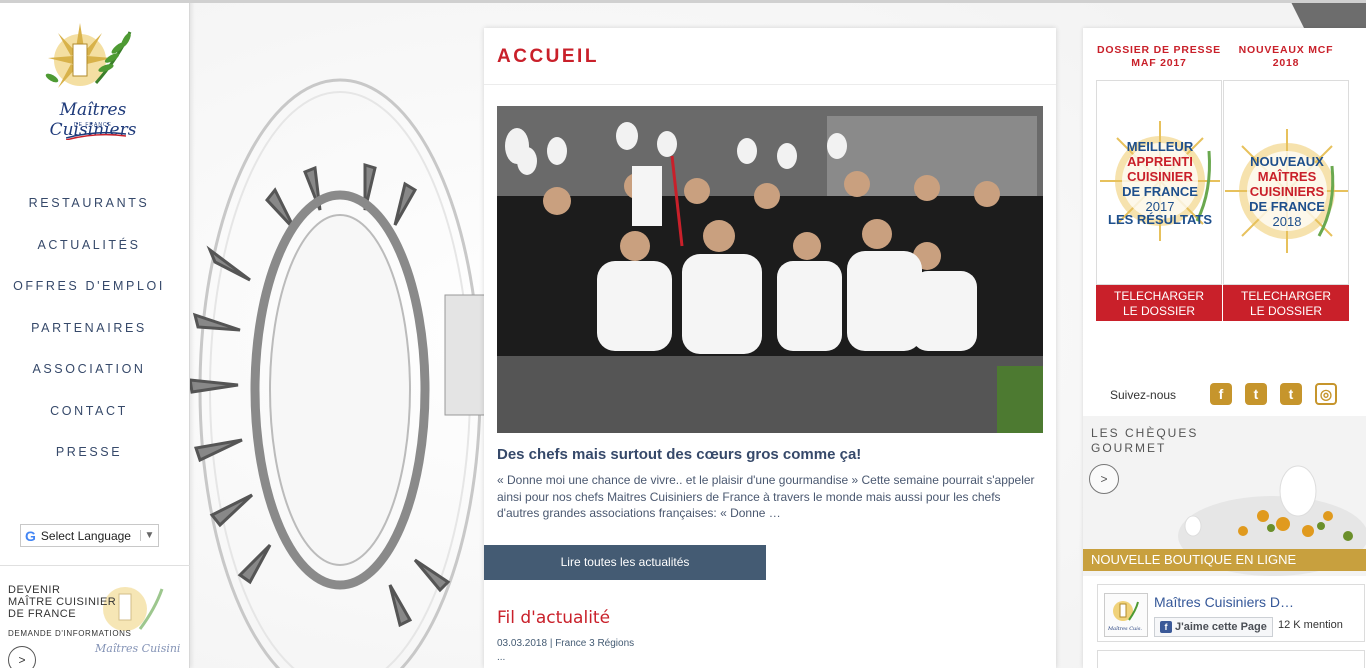  What do you see at coordinates (625, 562) in the screenshot?
I see `read-all-news-button: Lire toutes les actualités` at bounding box center [625, 562].